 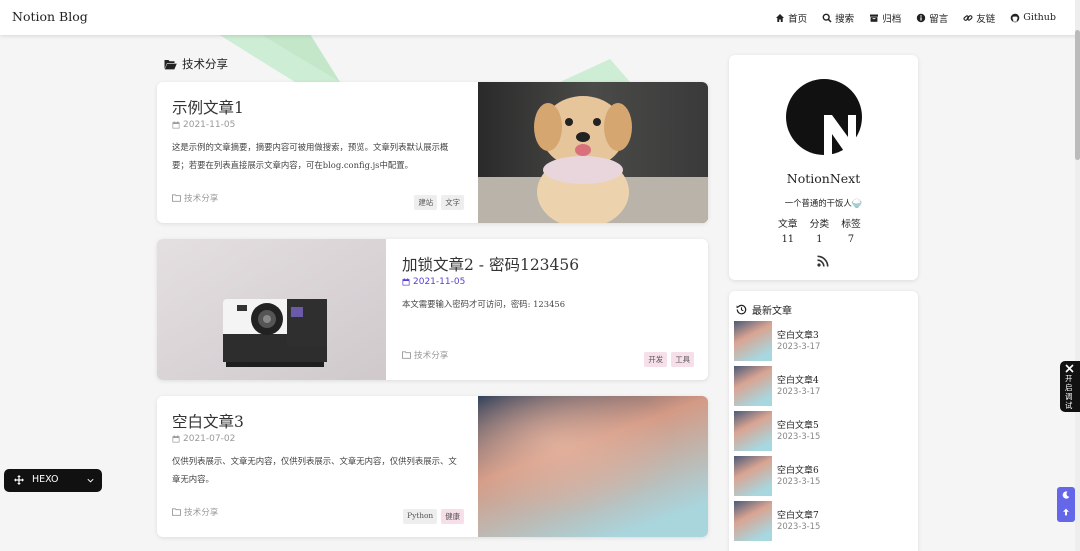 What do you see at coordinates (682, 359) in the screenshot?
I see `post-tag: 工具` at bounding box center [682, 359].